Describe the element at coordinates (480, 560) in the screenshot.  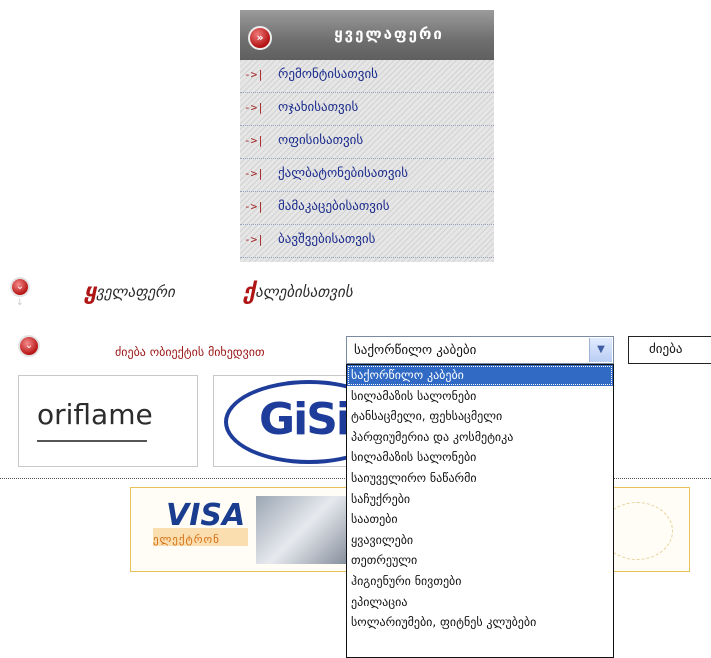
I see `dropdown-option: თეთრეული` at that location.